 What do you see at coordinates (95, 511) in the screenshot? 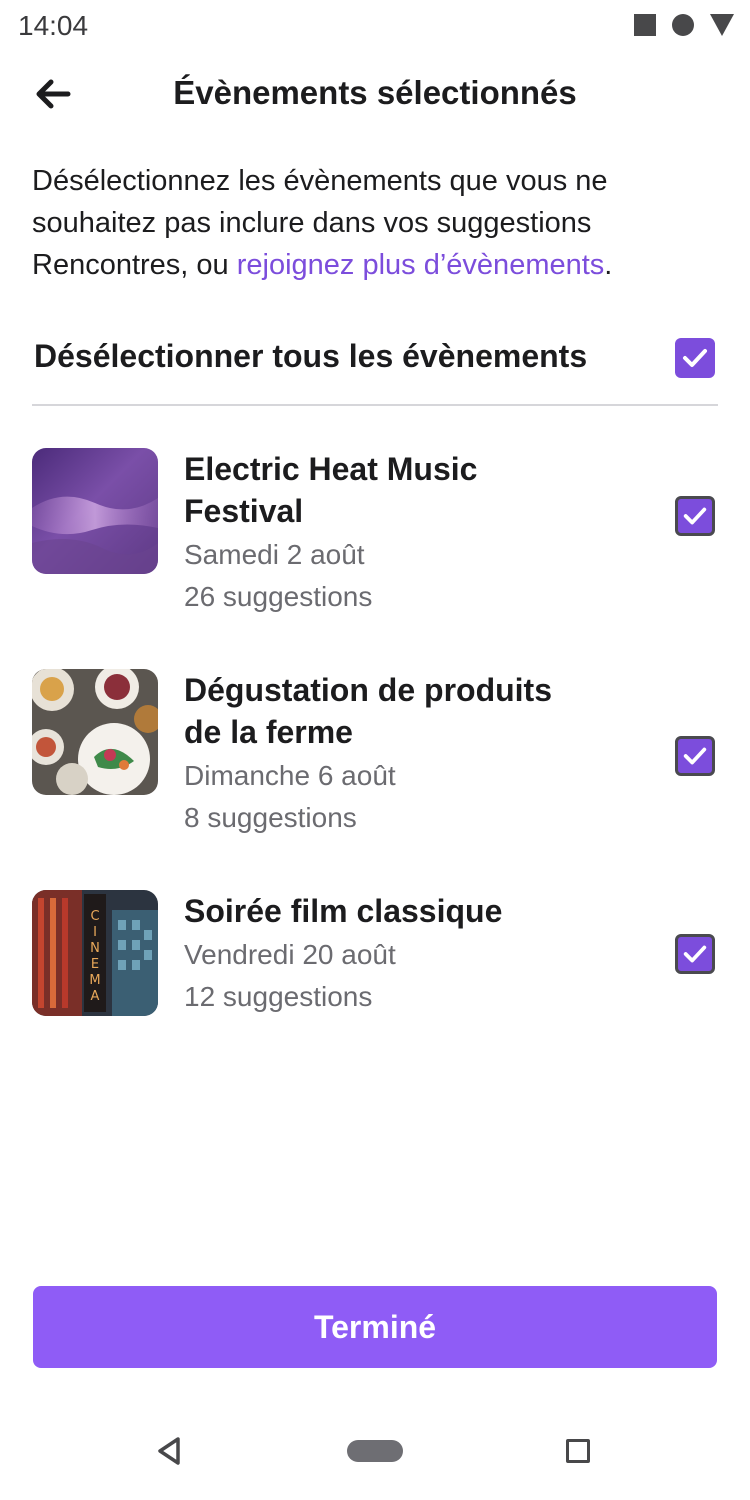
I see `concert-image` at bounding box center [95, 511].